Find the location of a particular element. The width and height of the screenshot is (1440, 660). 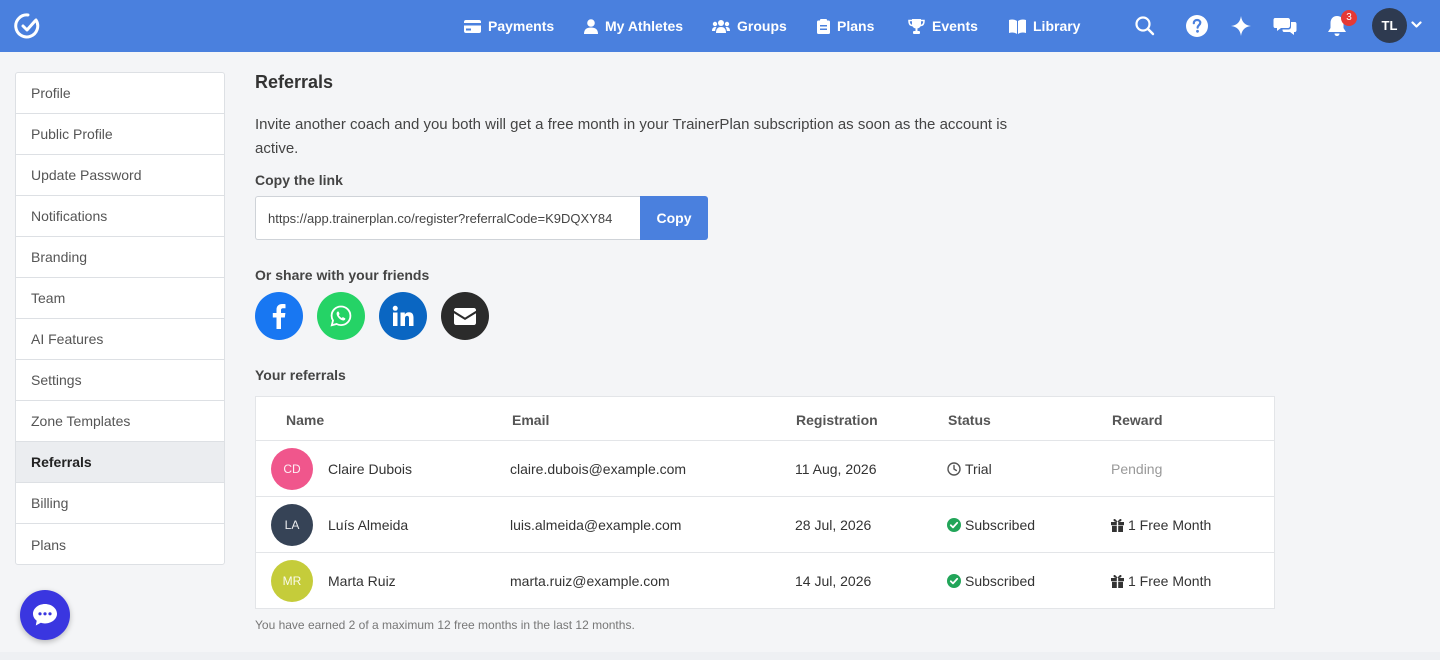

avatar: CD is located at coordinates (292, 469).